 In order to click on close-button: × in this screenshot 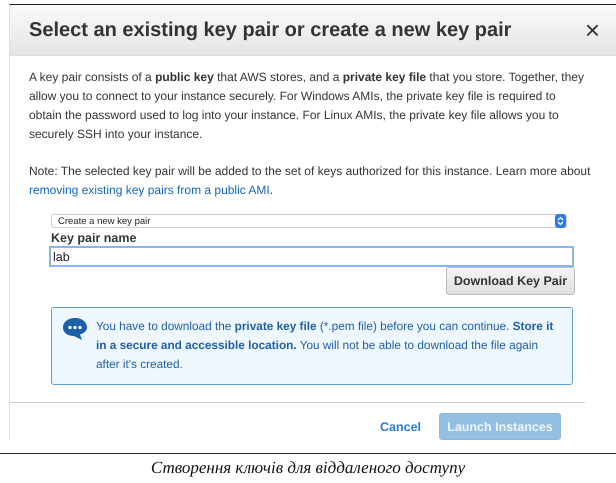, I will do `click(592, 30)`.